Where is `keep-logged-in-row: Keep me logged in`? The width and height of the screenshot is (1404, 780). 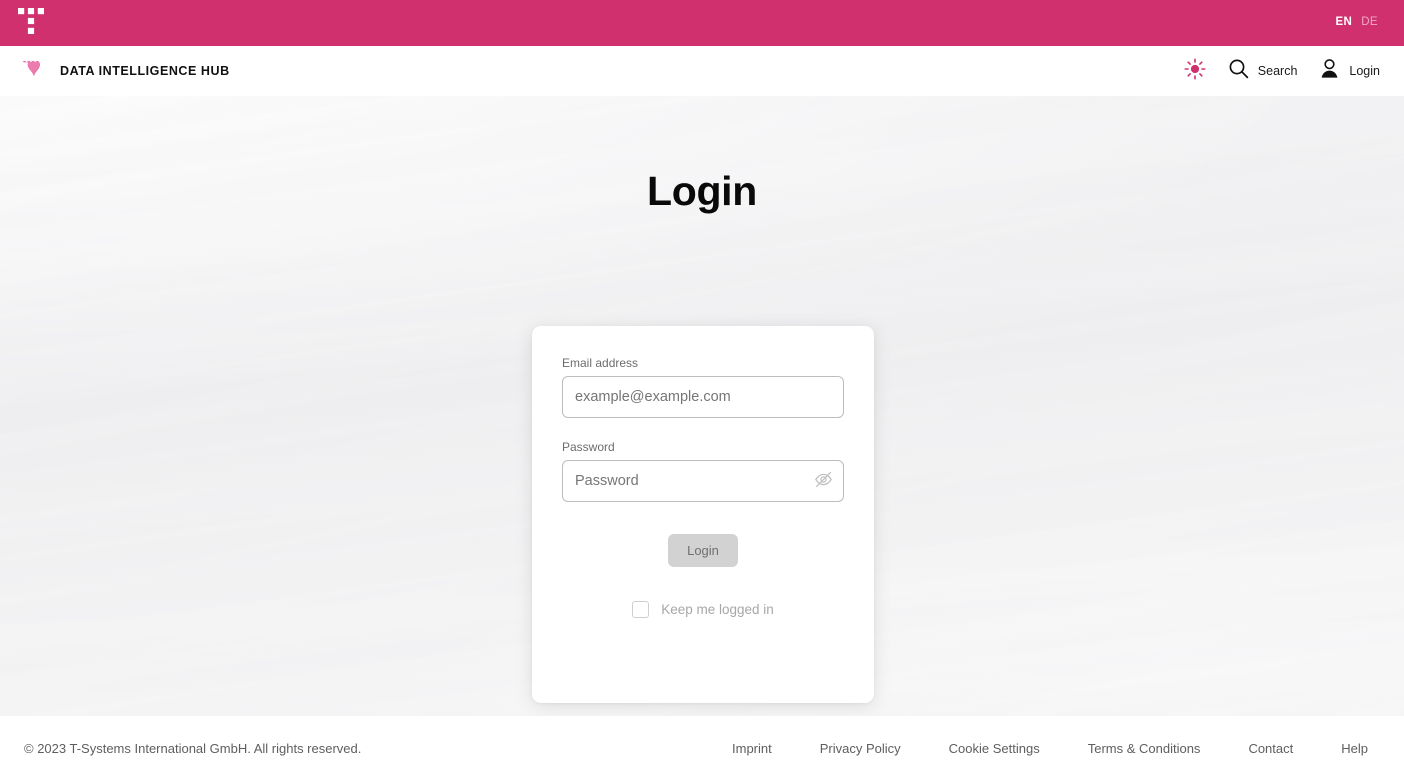 keep-logged-in-row: Keep me logged in is located at coordinates (703, 609).